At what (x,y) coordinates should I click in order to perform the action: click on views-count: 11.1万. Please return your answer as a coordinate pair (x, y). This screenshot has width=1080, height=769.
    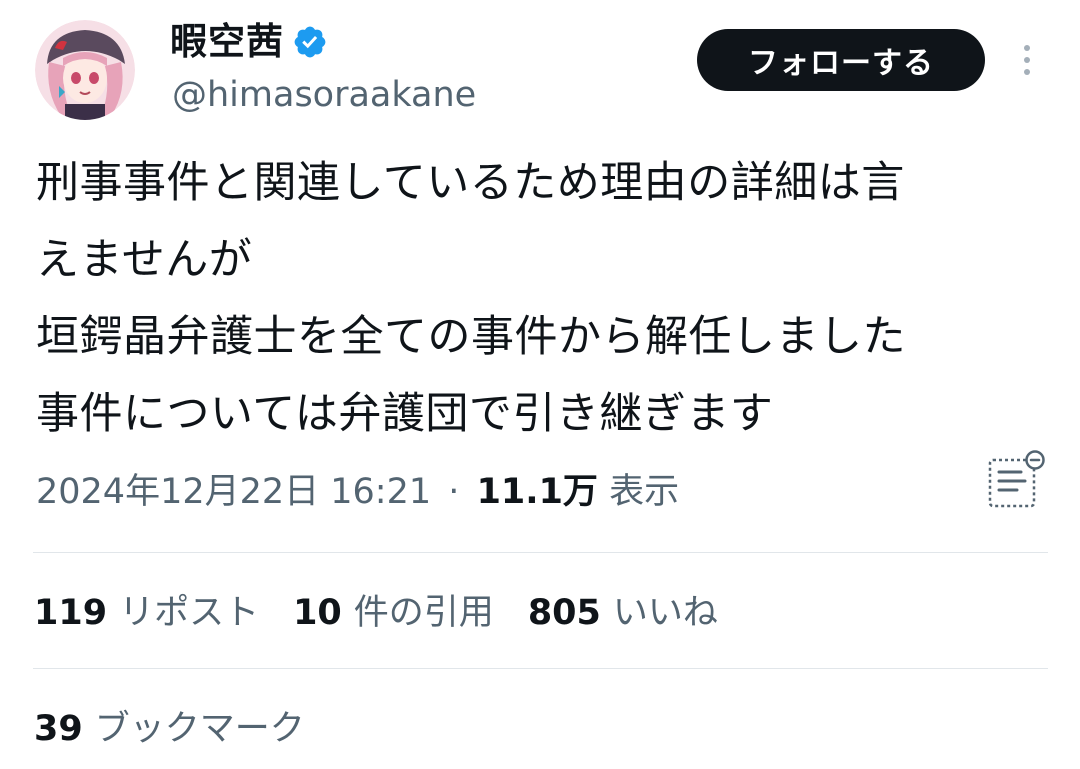
    Looking at the image, I should click on (537, 492).